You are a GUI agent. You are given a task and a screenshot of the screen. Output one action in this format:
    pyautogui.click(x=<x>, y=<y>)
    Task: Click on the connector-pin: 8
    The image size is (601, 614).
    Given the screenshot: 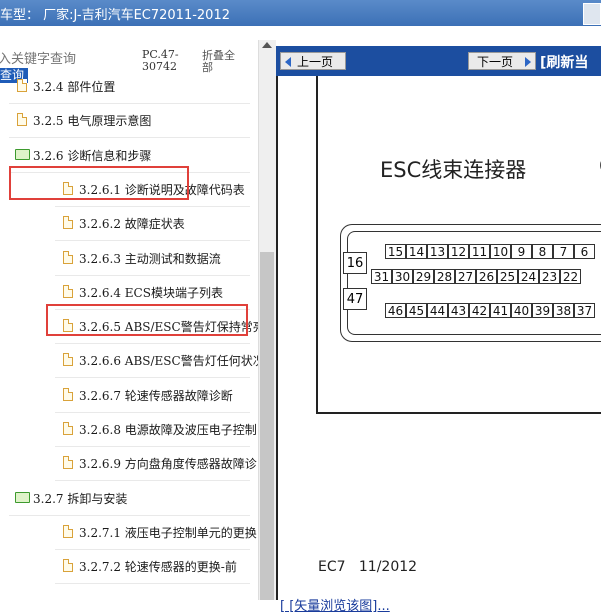 What is the action you would take?
    pyautogui.click(x=542, y=251)
    